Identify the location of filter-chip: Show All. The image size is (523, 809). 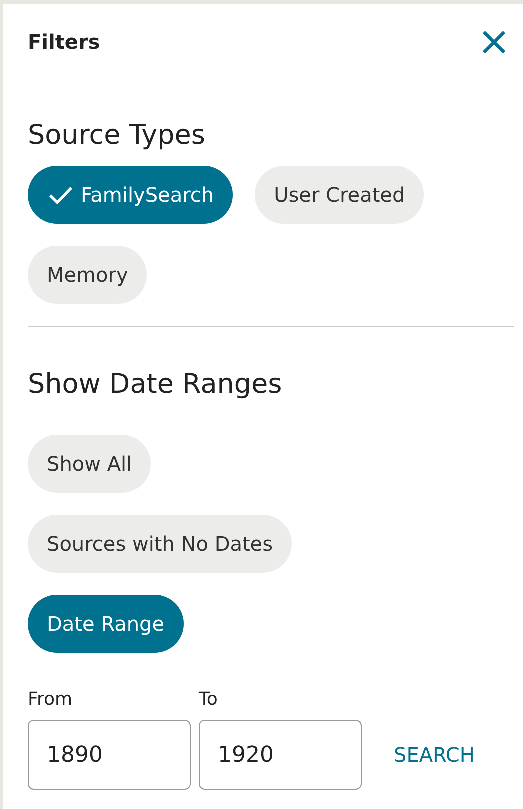
(90, 464).